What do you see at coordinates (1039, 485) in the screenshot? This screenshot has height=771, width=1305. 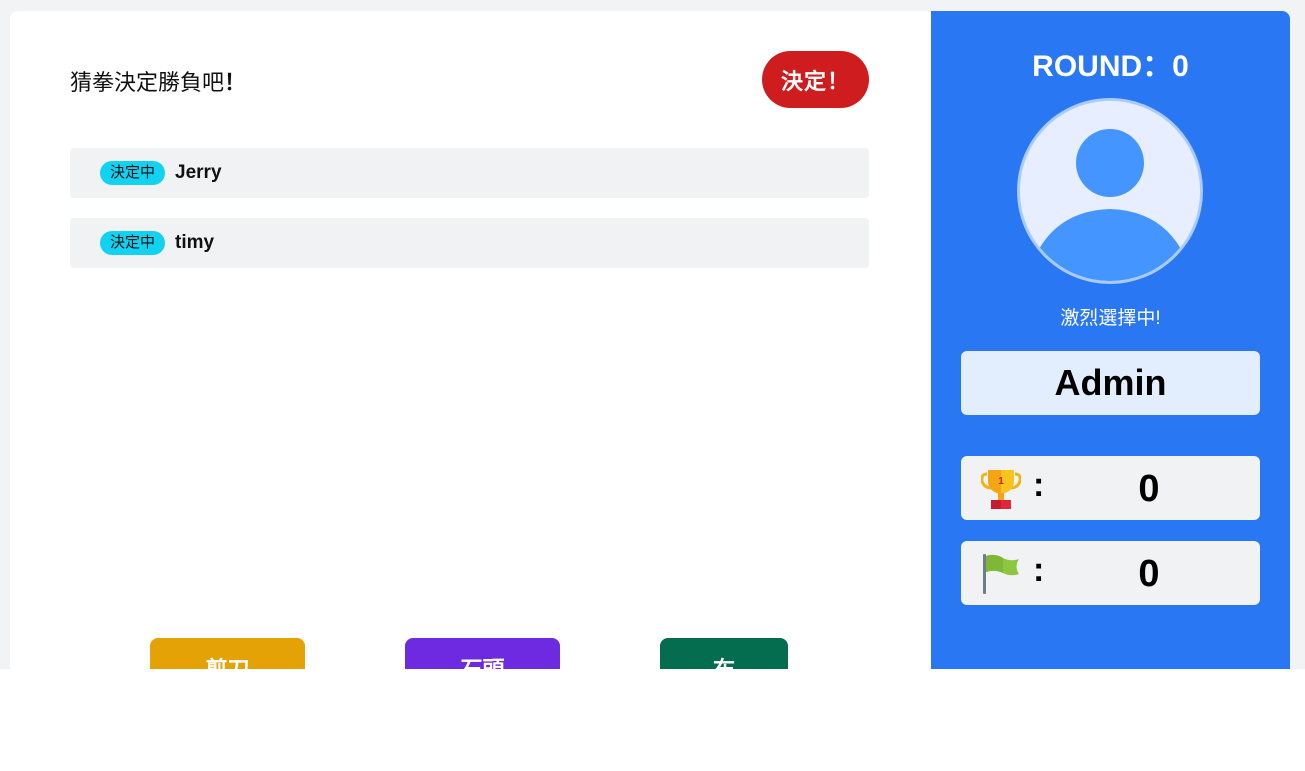 I see `wins-colon: :` at bounding box center [1039, 485].